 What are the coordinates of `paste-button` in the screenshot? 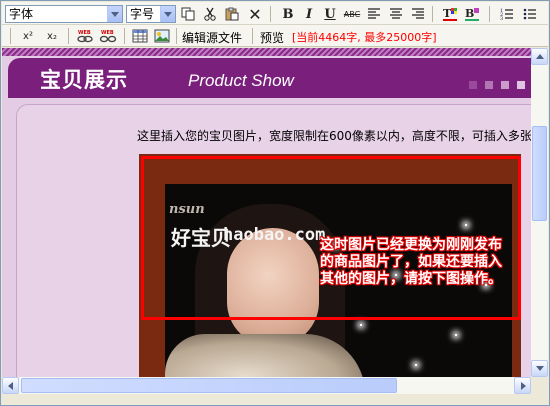 It's located at (232, 14).